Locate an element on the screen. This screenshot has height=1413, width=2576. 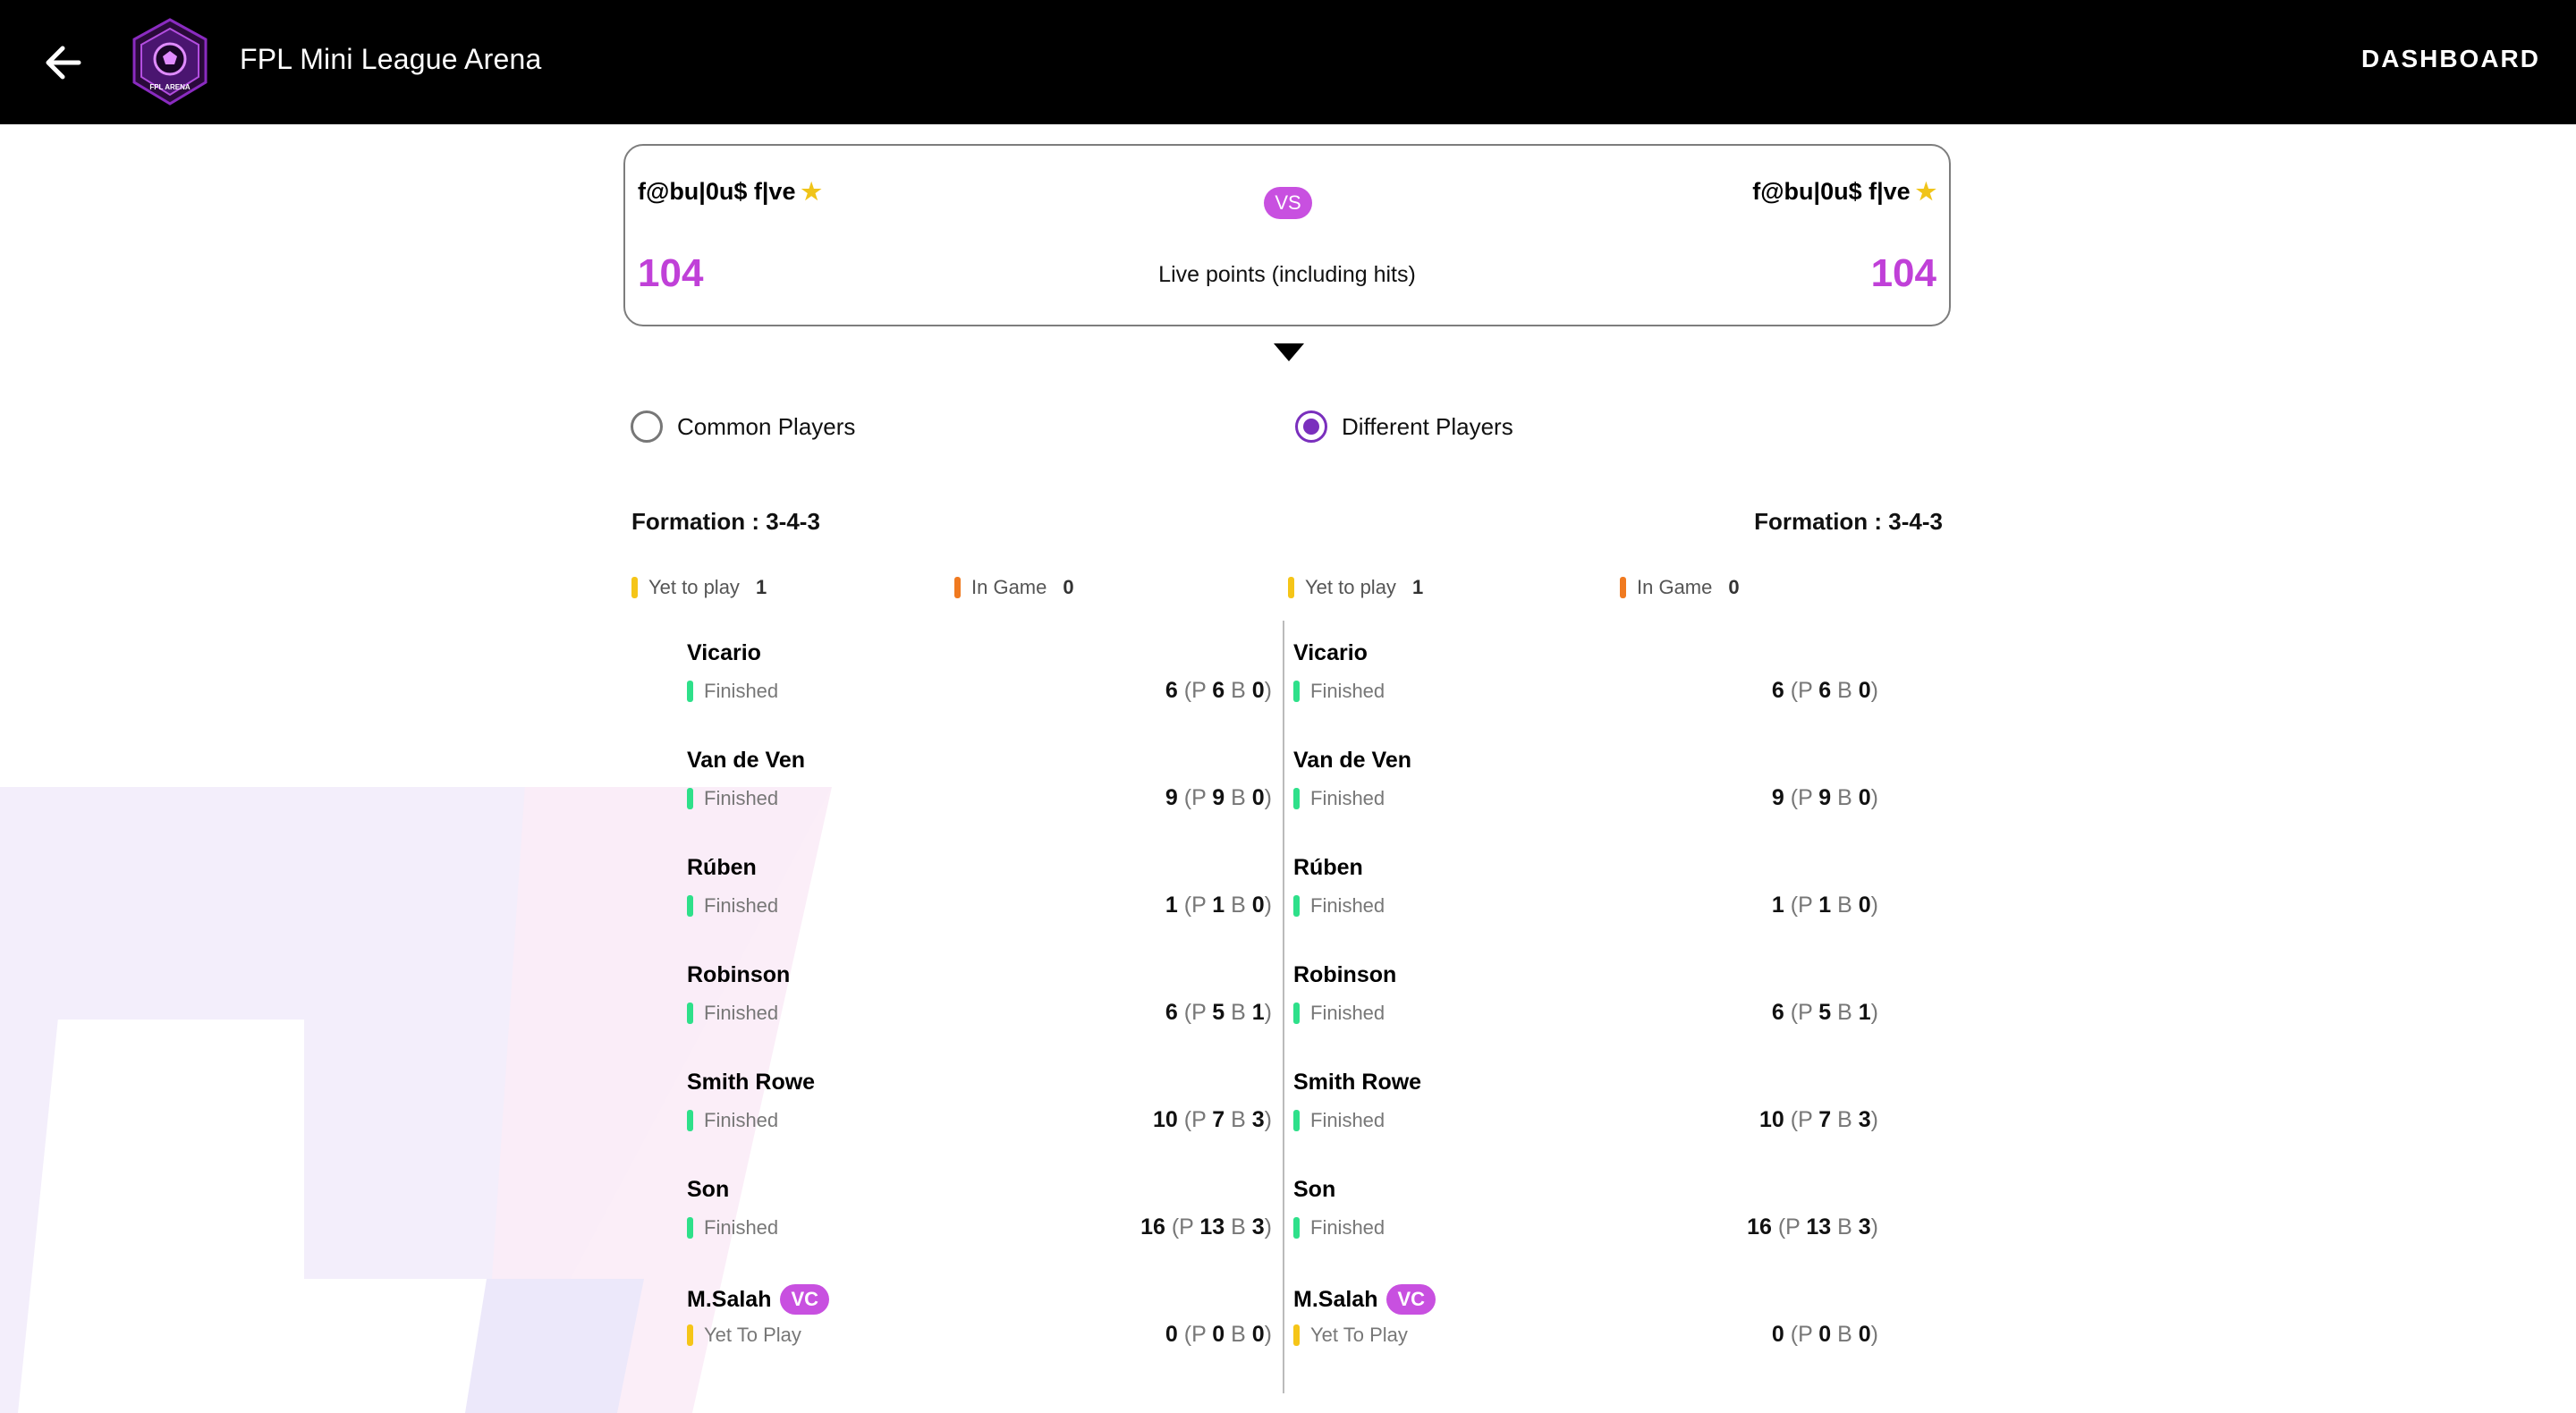
star-icon: ★ is located at coordinates (811, 191).